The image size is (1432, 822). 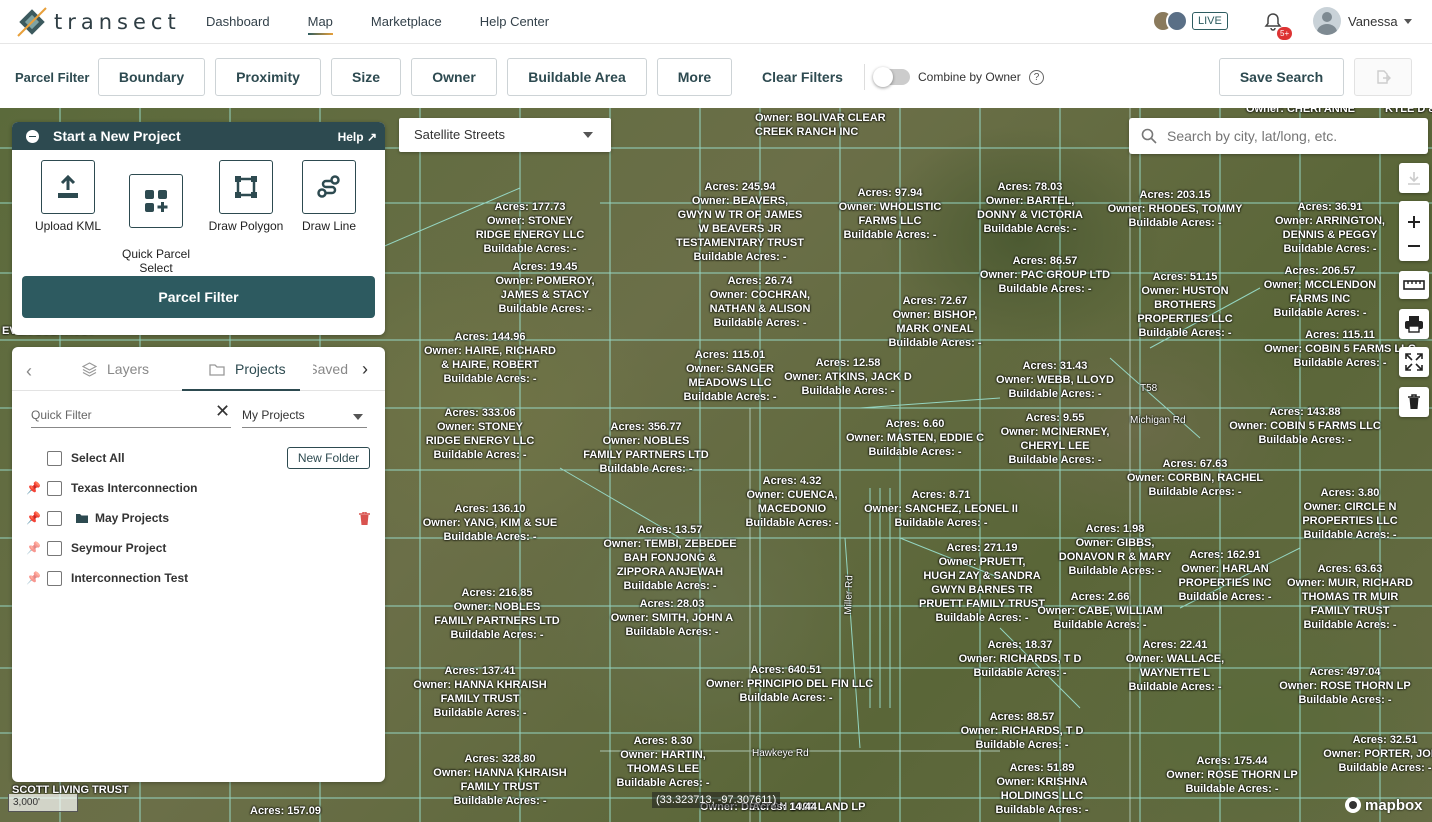 I want to click on select-all-checkbox, so click(x=54, y=458).